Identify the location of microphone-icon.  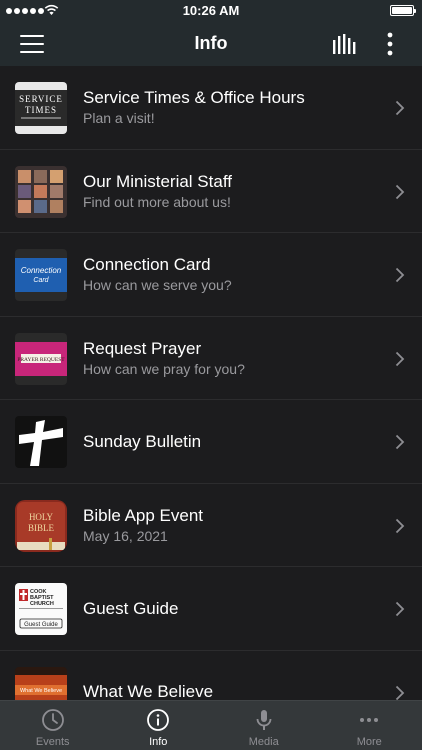
(264, 720).